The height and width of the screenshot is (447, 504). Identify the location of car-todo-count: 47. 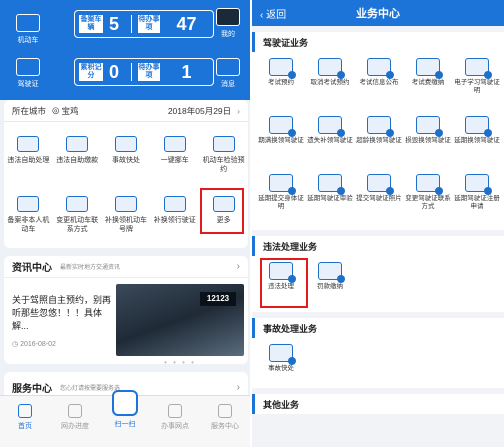
(186, 23).